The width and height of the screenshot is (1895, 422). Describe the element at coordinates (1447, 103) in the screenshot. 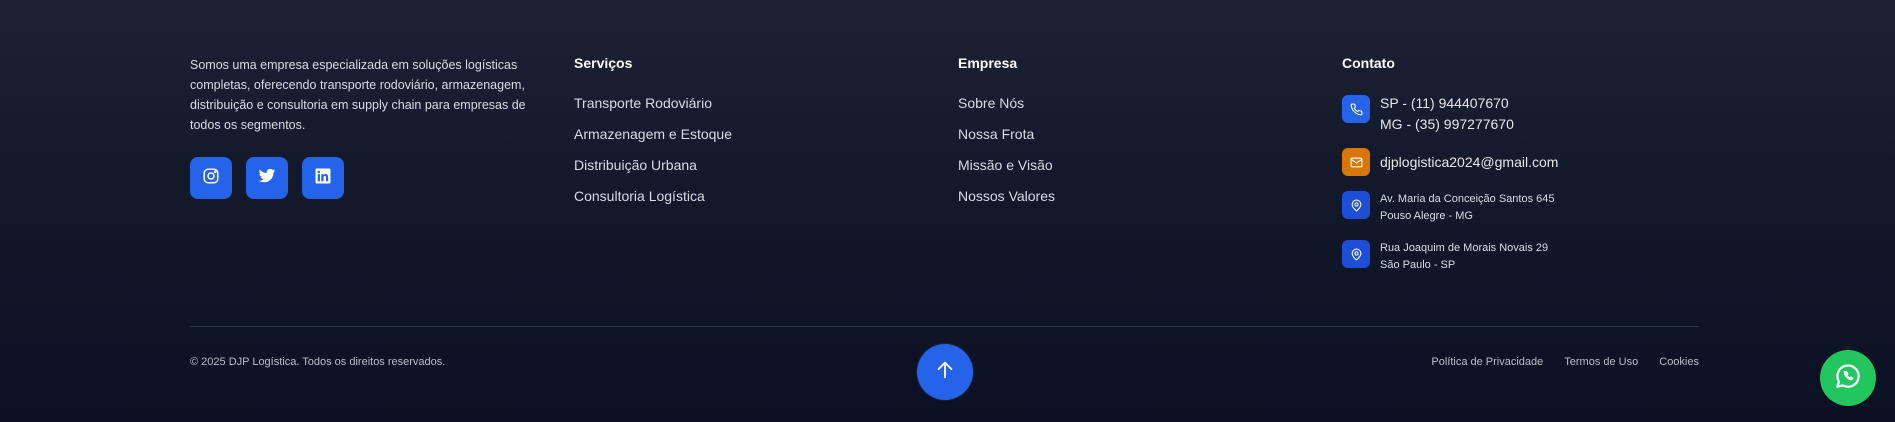

I see `phone-sp: SP - (11) 944407670` at that location.